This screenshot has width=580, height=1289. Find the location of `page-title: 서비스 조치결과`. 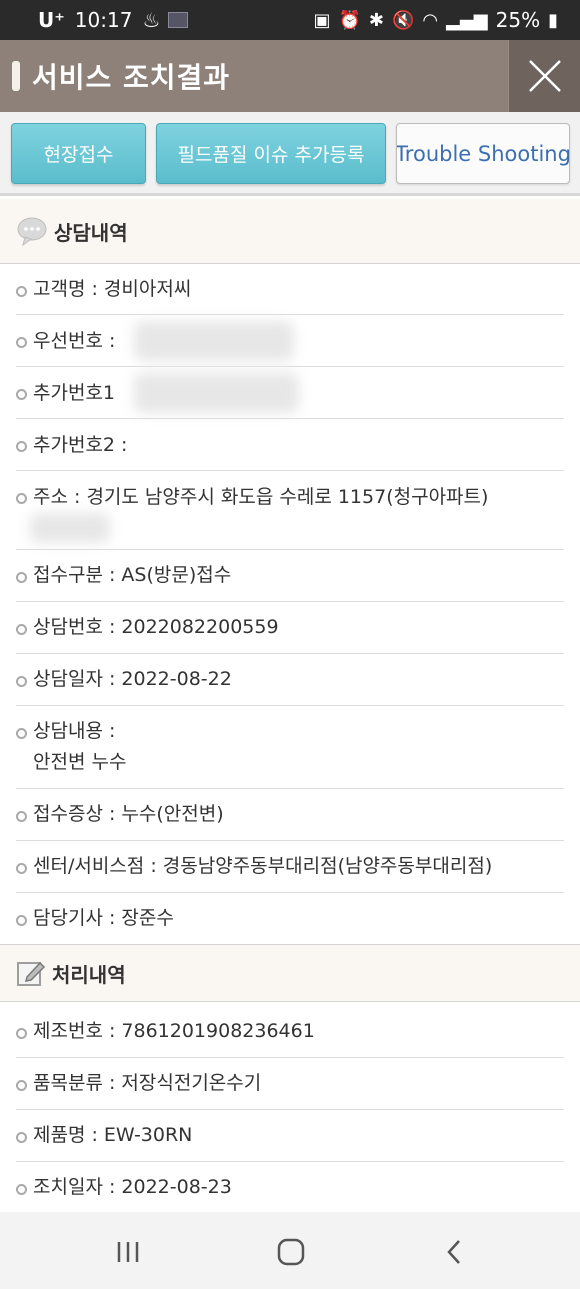

page-title: 서비스 조치결과 is located at coordinates (131, 77).